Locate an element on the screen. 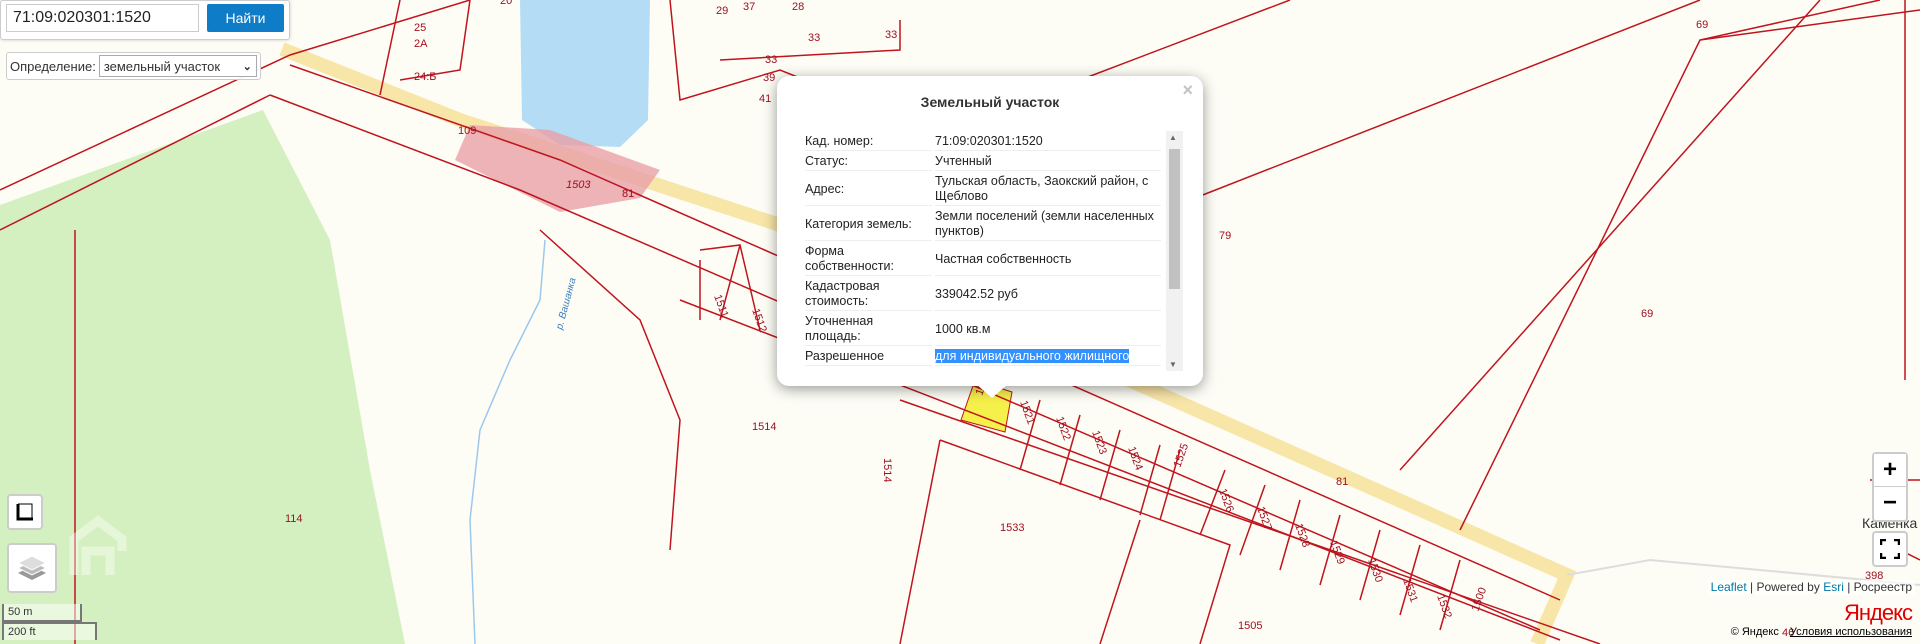 The width and height of the screenshot is (1920, 644). table-row: Разрешенное для индивидуального жилищного is located at coordinates (983, 357).